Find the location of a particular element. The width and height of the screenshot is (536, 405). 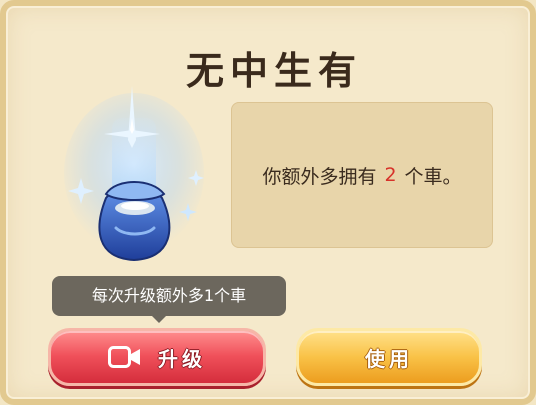

info-suffix: 个車。 is located at coordinates (433, 176).